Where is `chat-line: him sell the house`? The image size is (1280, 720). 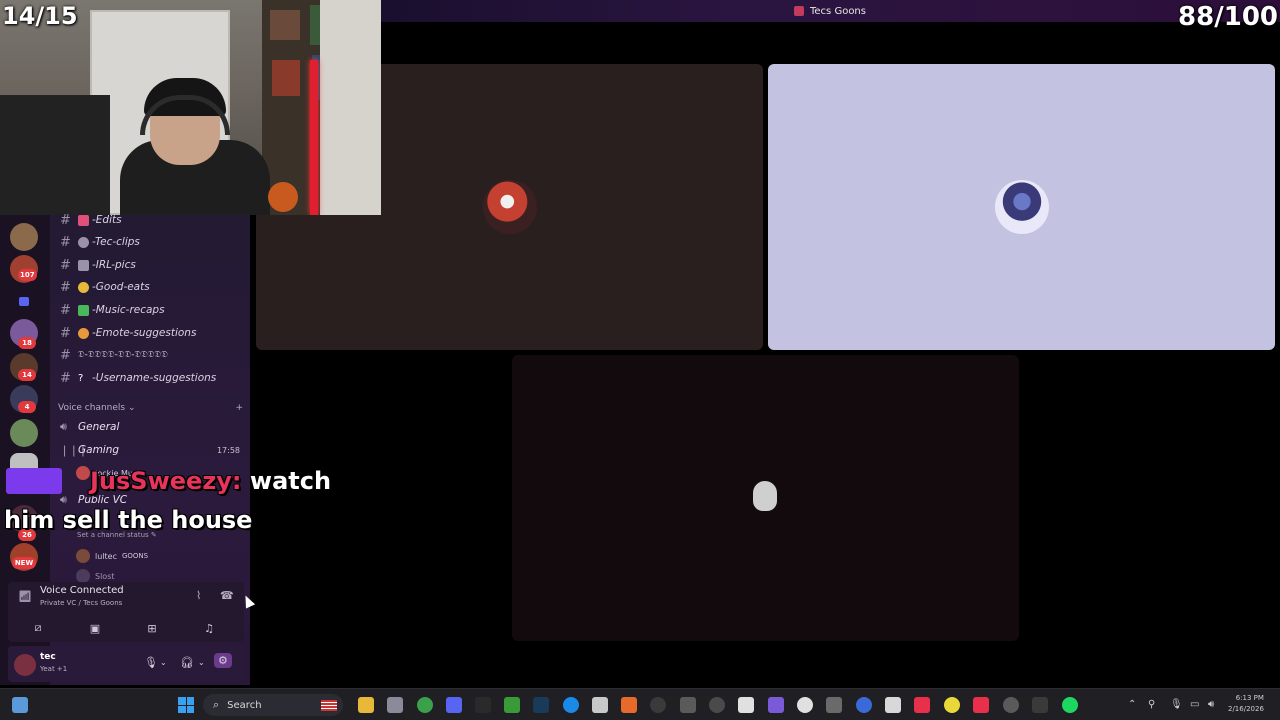 chat-line: him sell the house is located at coordinates (128, 520).